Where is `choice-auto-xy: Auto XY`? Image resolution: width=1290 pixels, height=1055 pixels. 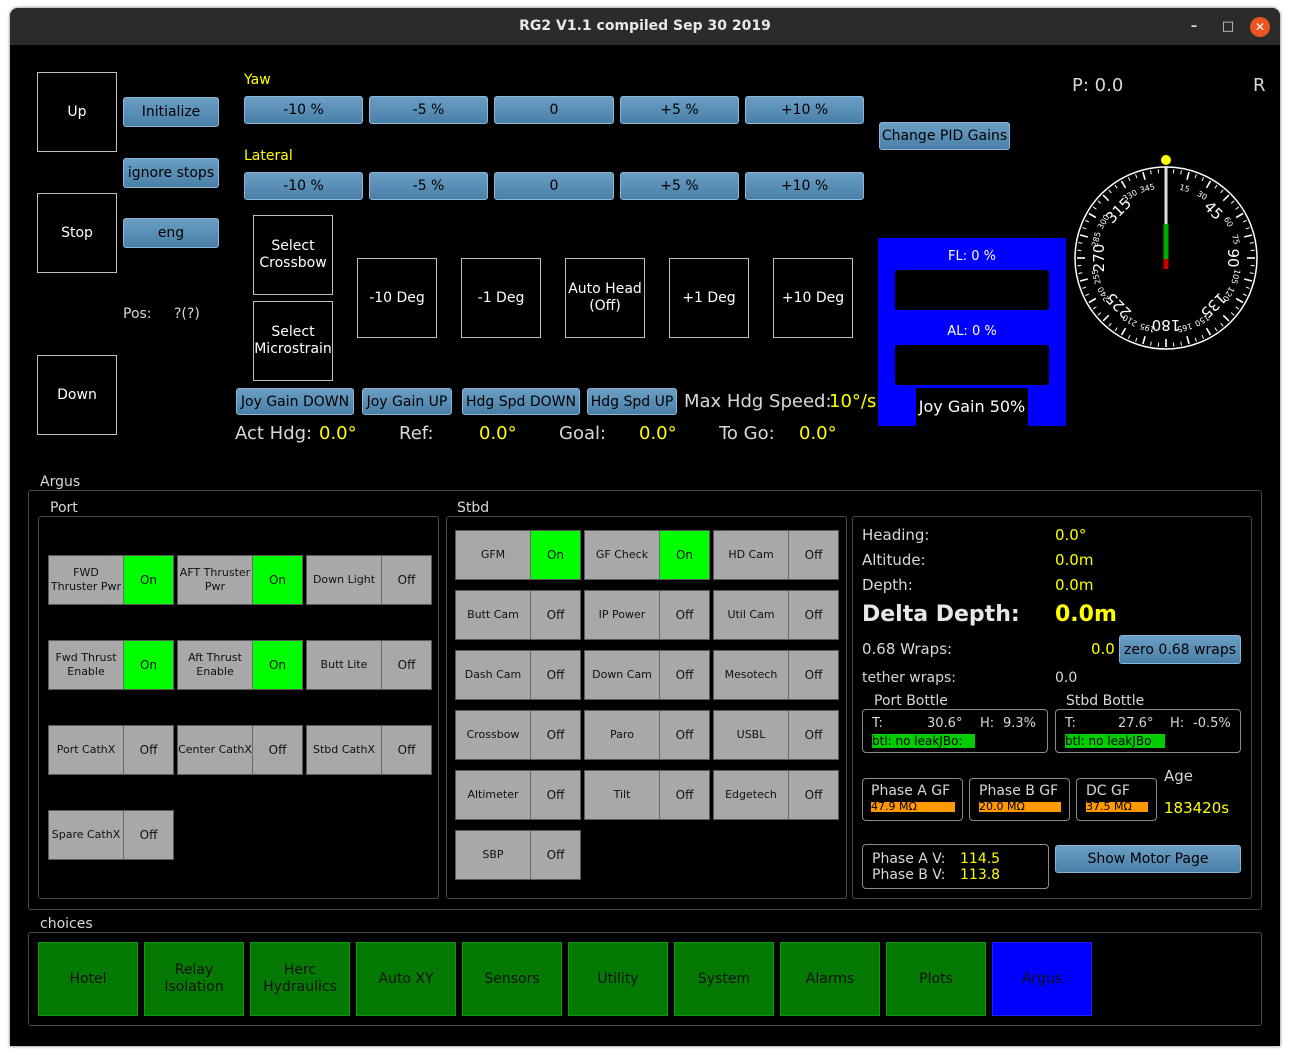 choice-auto-xy: Auto XY is located at coordinates (406, 979).